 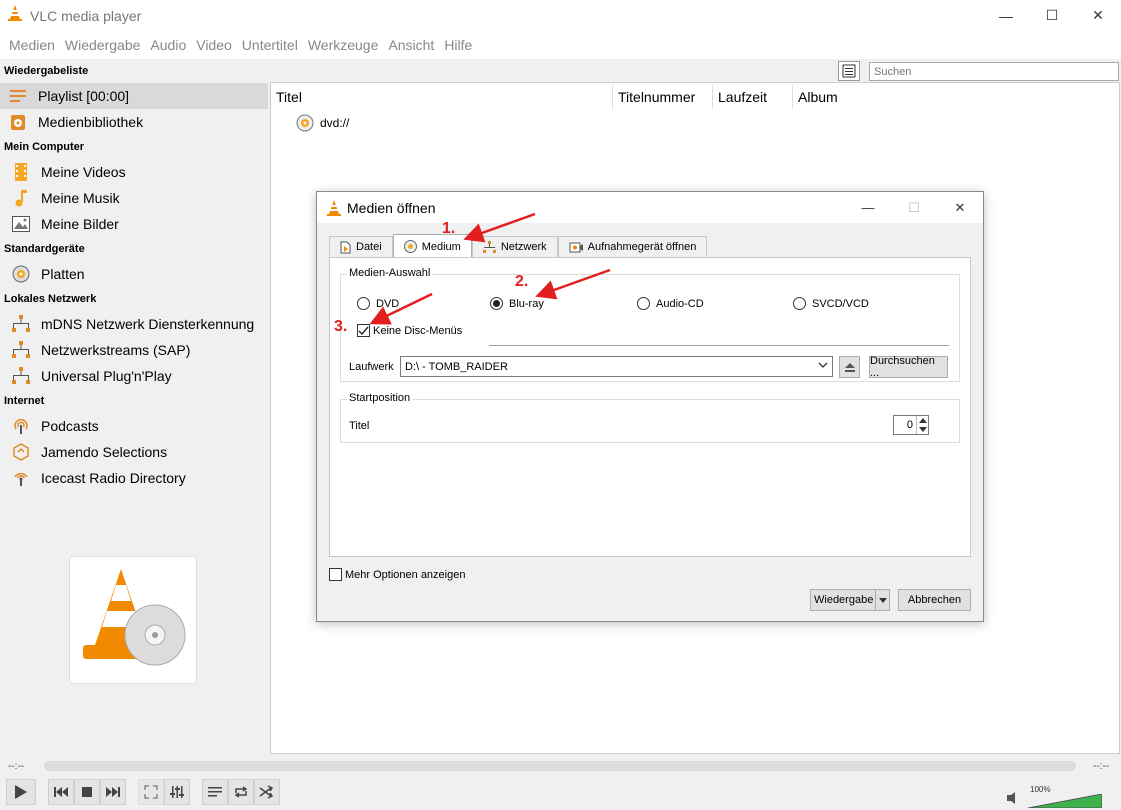 I want to click on sidebar-item-label: Meine Musik, so click(x=80, y=198).